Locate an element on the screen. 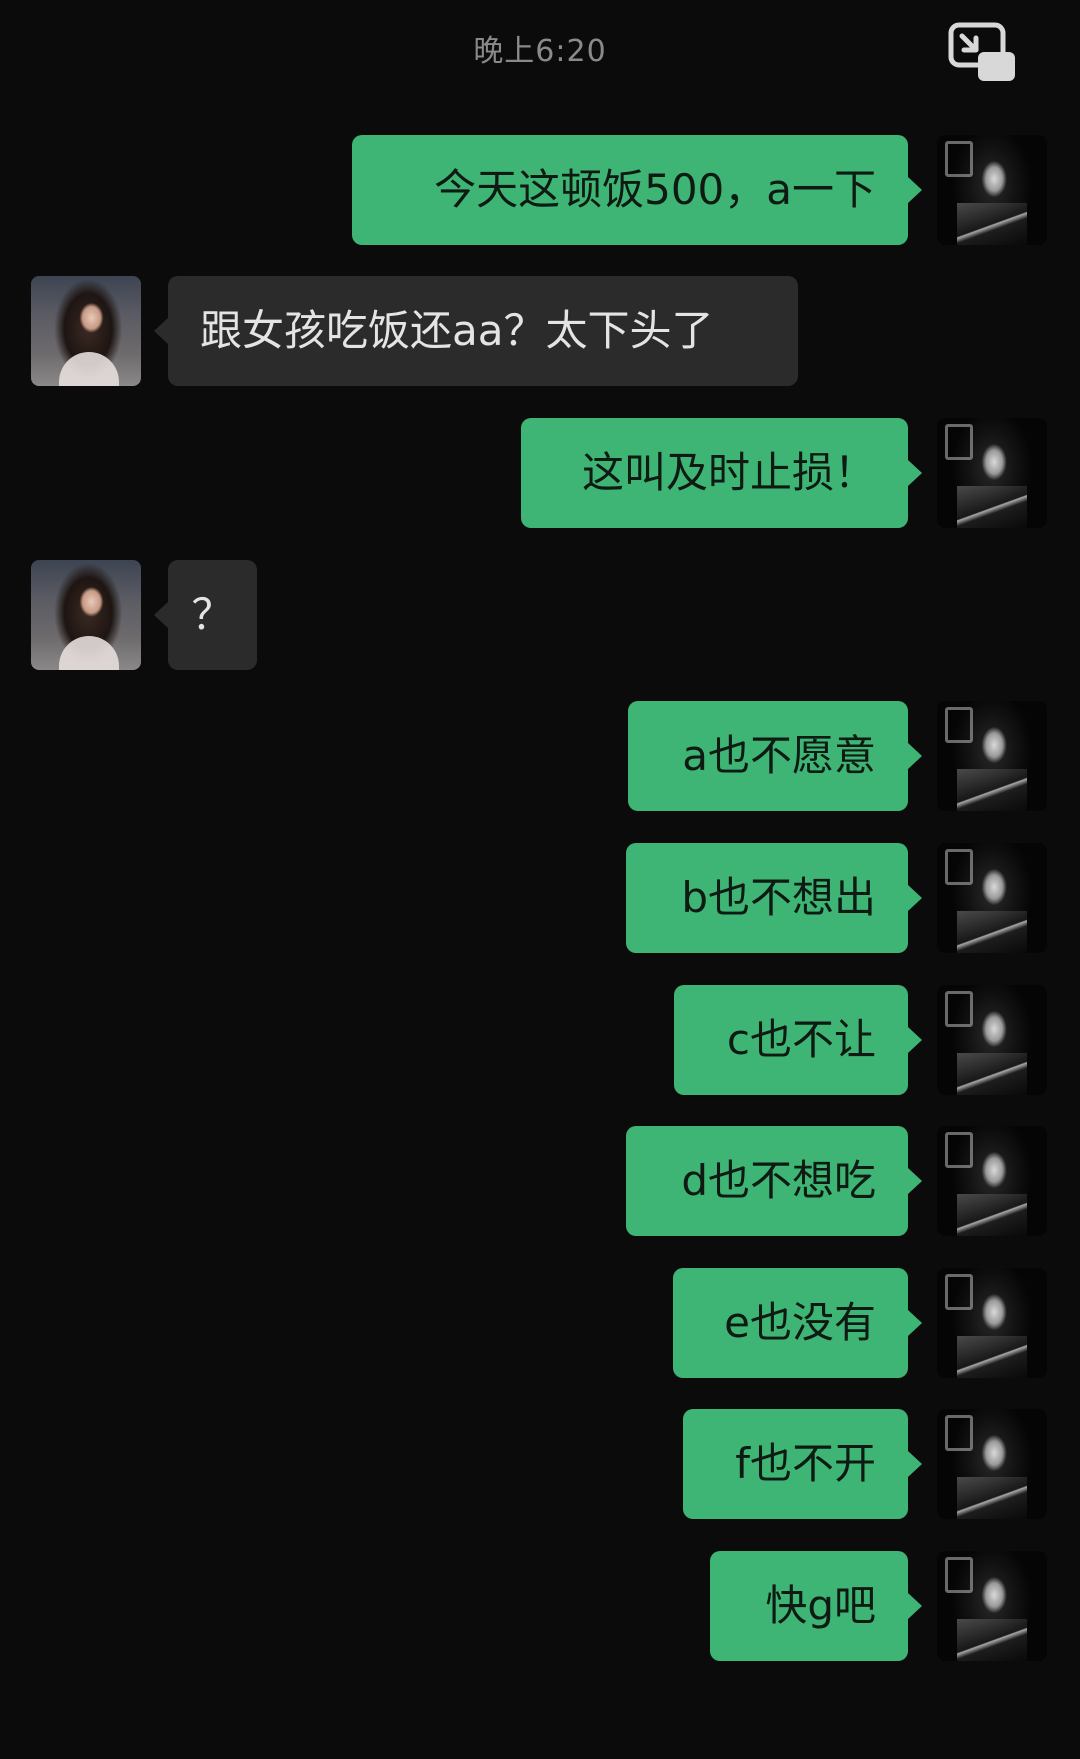 This screenshot has width=1080, height=1759. message-bubble-sent: b也不想出 is located at coordinates (774, 898).